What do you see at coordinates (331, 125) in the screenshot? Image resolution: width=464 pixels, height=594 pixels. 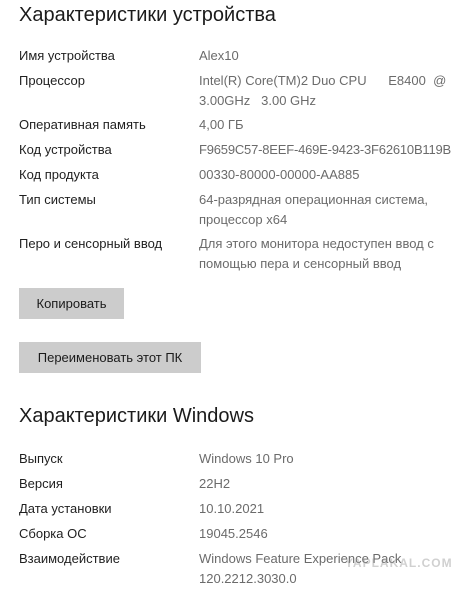 I see `ram-value: 4,00 ГБ` at bounding box center [331, 125].